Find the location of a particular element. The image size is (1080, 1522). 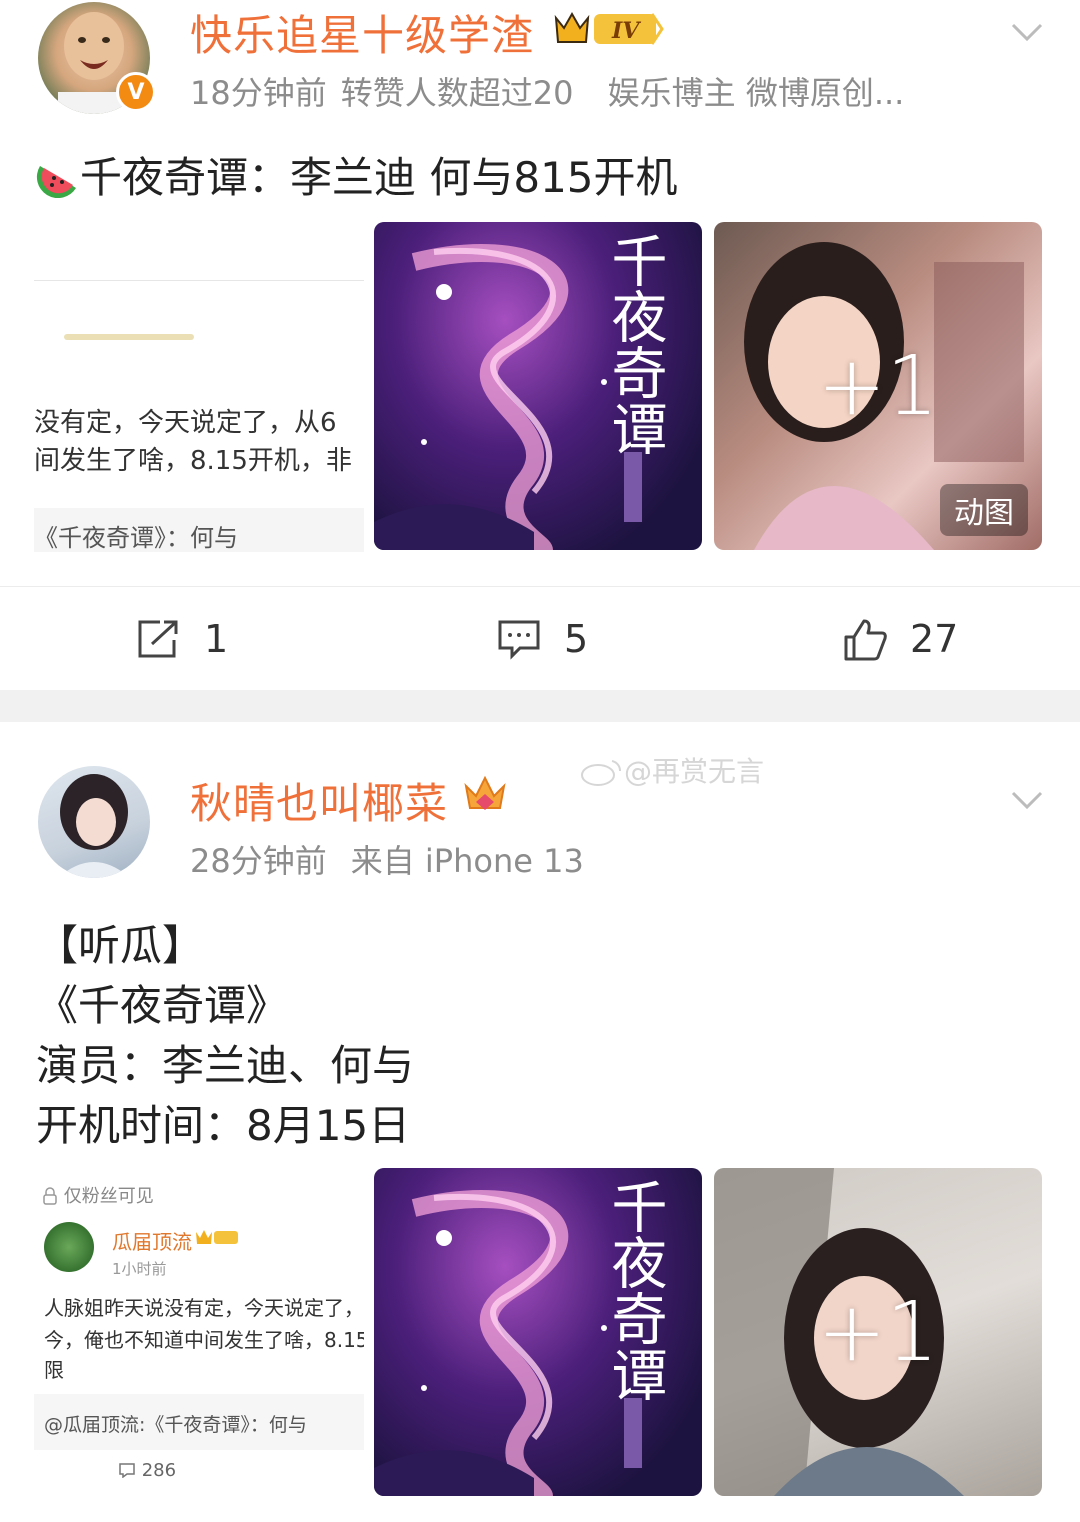

like-count: 27 is located at coordinates (934, 639).